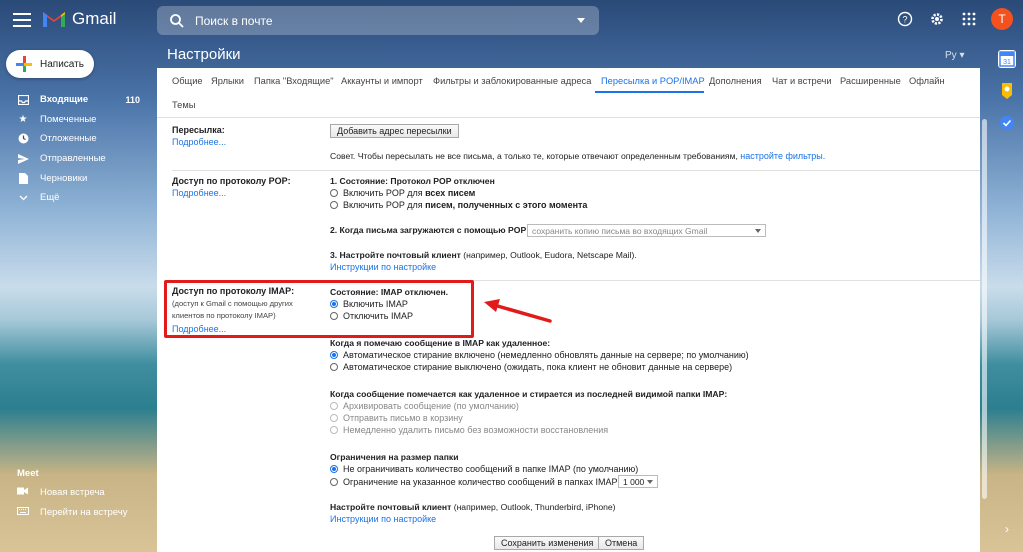  I want to click on folder-limits-title: Ограничения на размер папки, so click(394, 457).